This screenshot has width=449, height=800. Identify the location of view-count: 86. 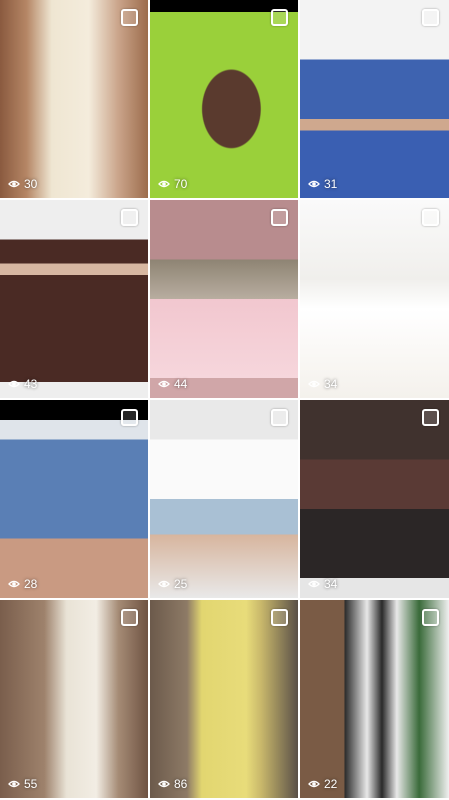
(172, 784).